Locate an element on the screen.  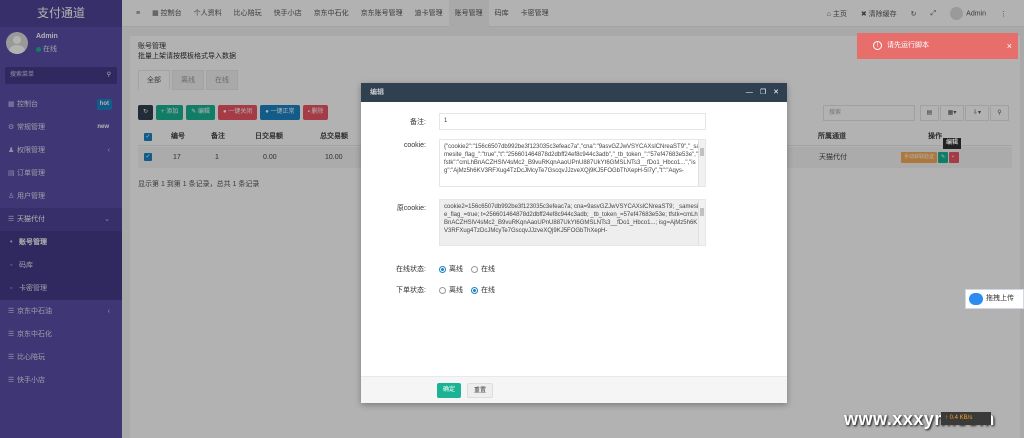
online-status-online-radio: 在线 is located at coordinates (483, 269).